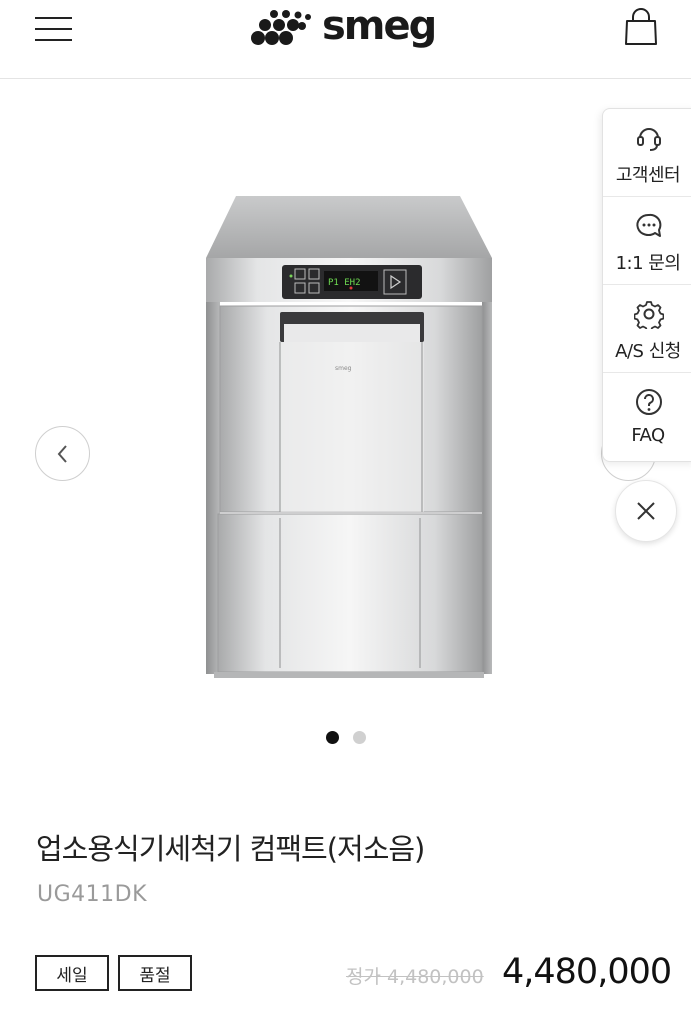 The height and width of the screenshot is (1024, 691). I want to click on headset-icon, so click(649, 139).